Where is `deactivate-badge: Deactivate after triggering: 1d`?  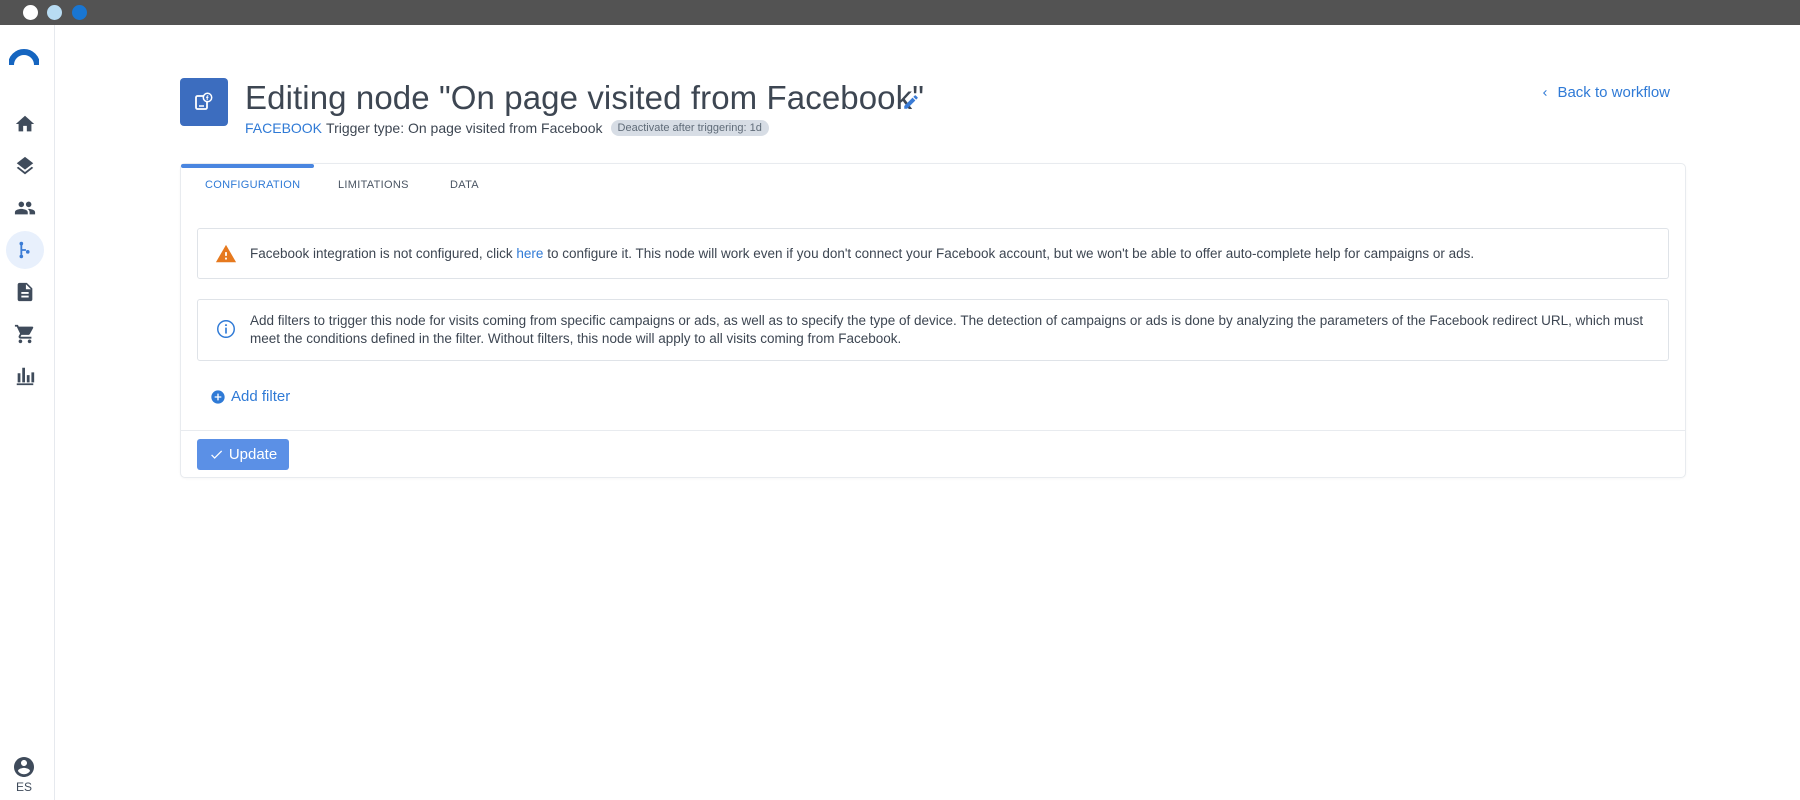 deactivate-badge: Deactivate after triggering: 1d is located at coordinates (689, 128).